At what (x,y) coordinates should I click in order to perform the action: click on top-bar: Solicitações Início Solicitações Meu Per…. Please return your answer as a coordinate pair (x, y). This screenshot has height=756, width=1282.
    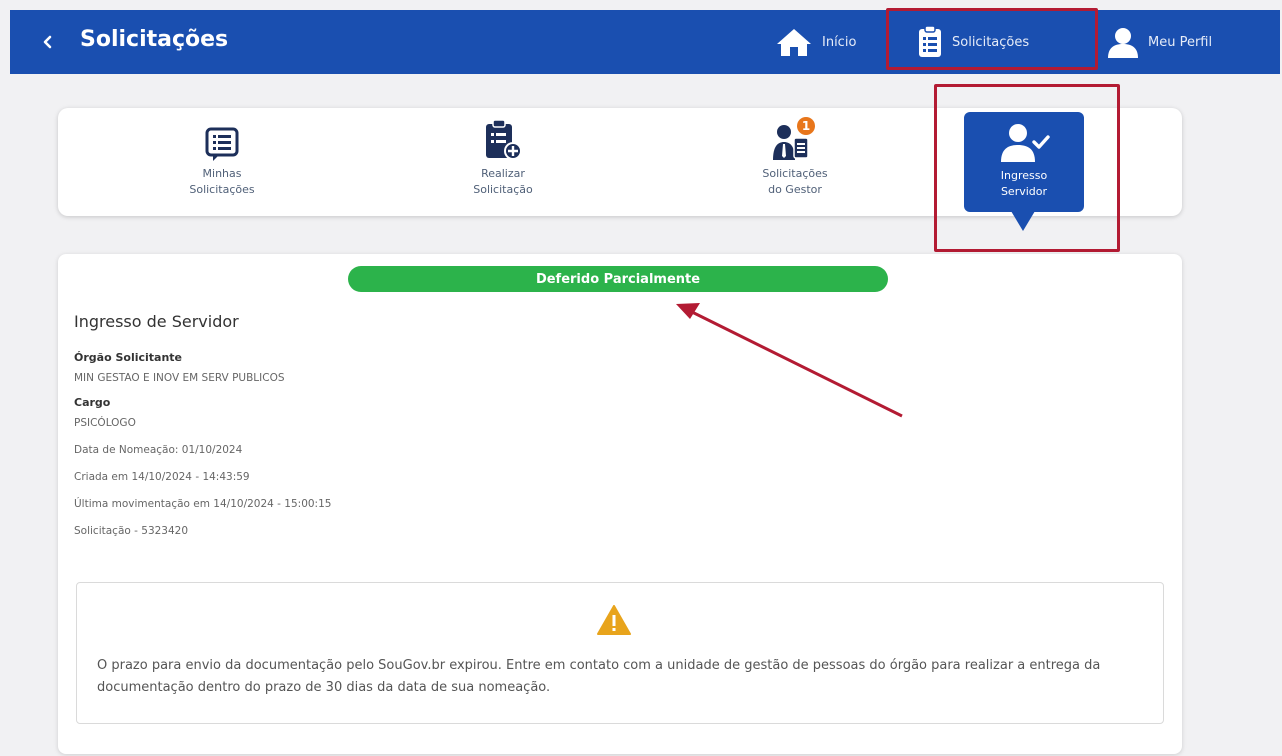
    Looking at the image, I should click on (645, 41).